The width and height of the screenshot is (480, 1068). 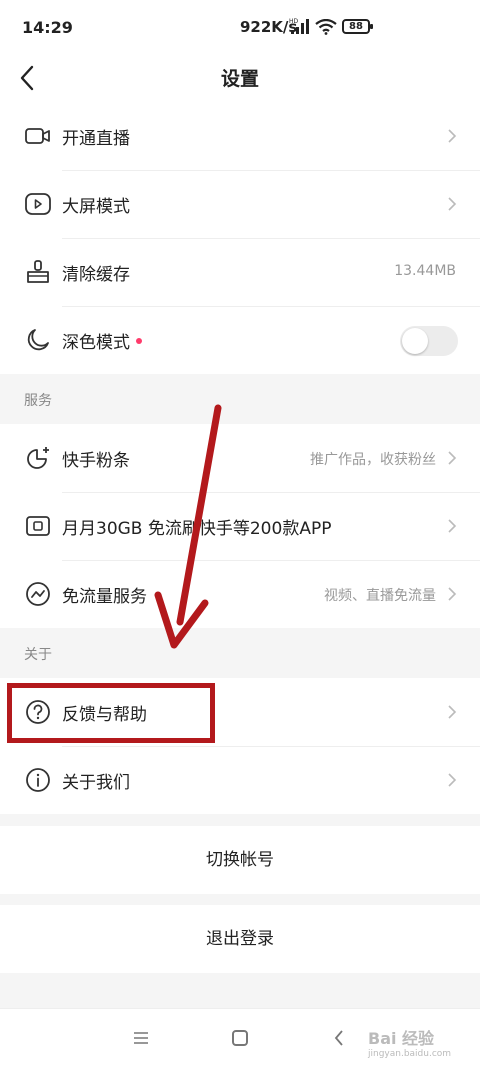 I want to click on row-bigscreen: 大屏模式, so click(x=240, y=204).